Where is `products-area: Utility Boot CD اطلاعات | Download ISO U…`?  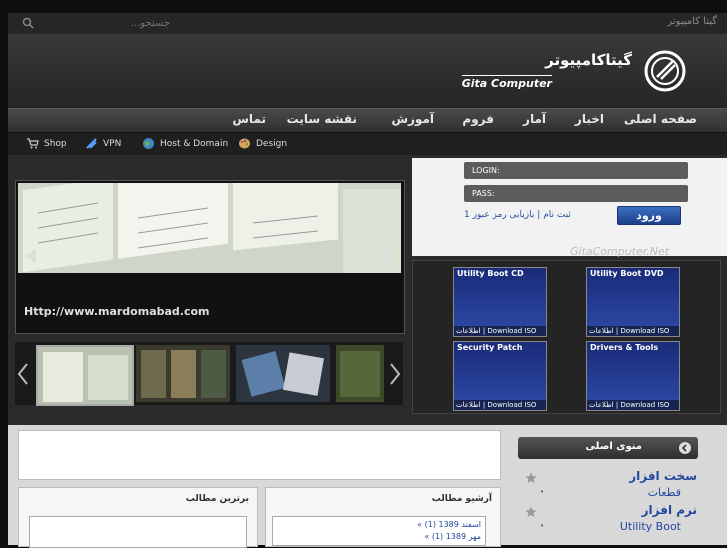
products-area: Utility Boot CD اطلاعات | Download ISO U… is located at coordinates (566, 337).